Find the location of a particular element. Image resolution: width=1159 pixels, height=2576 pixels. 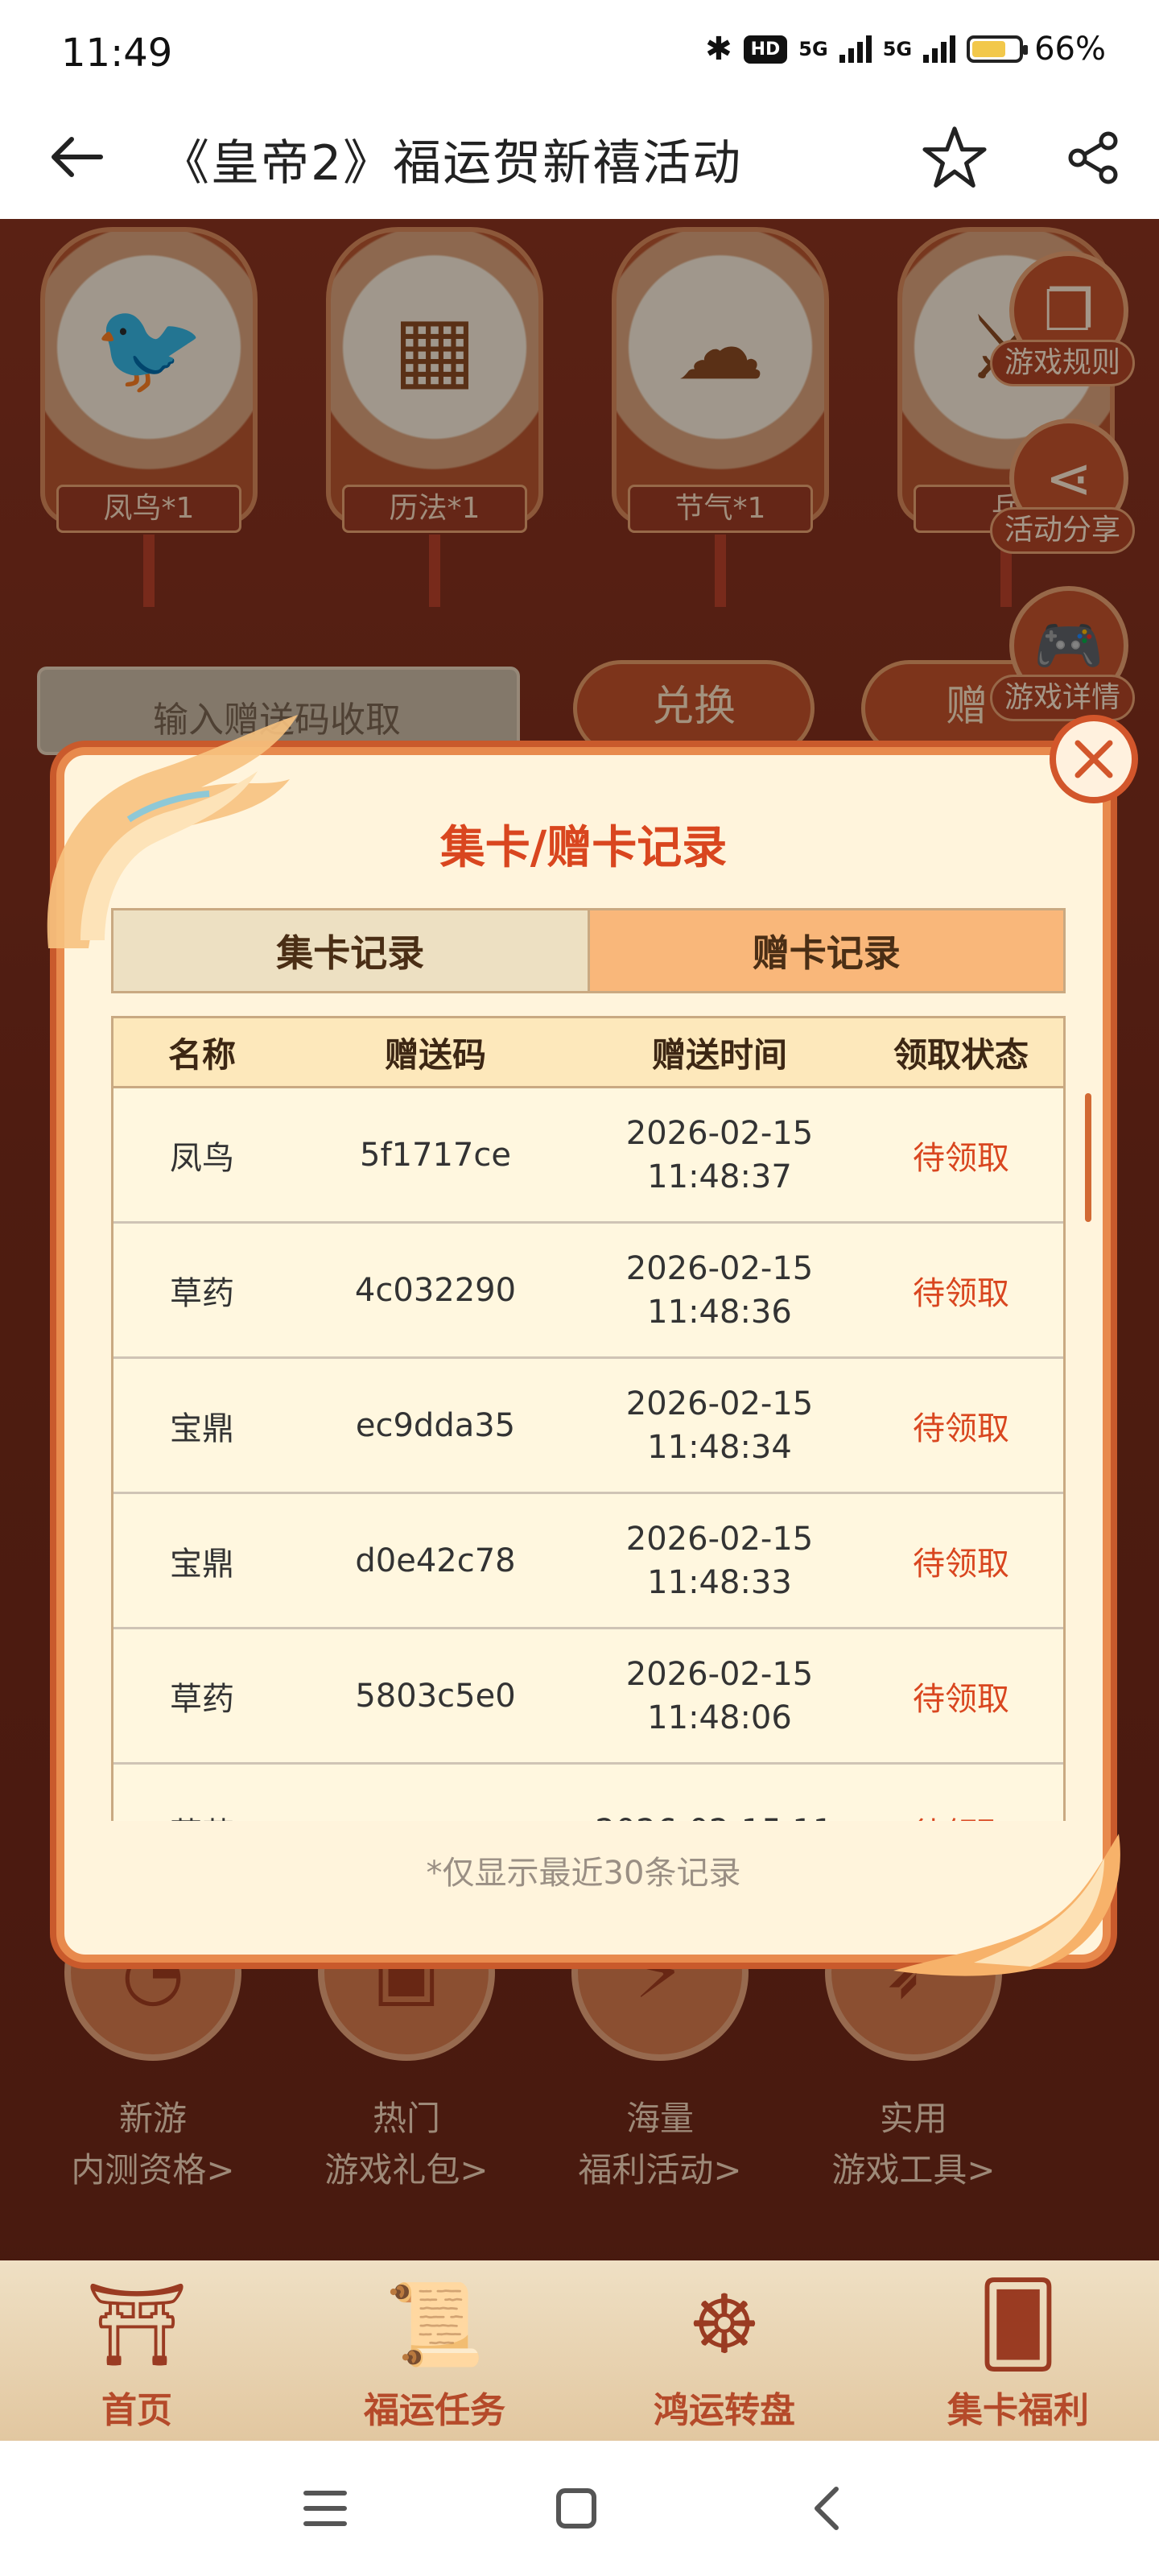

pavilion-icon: ⛩ is located at coordinates (136, 2324).